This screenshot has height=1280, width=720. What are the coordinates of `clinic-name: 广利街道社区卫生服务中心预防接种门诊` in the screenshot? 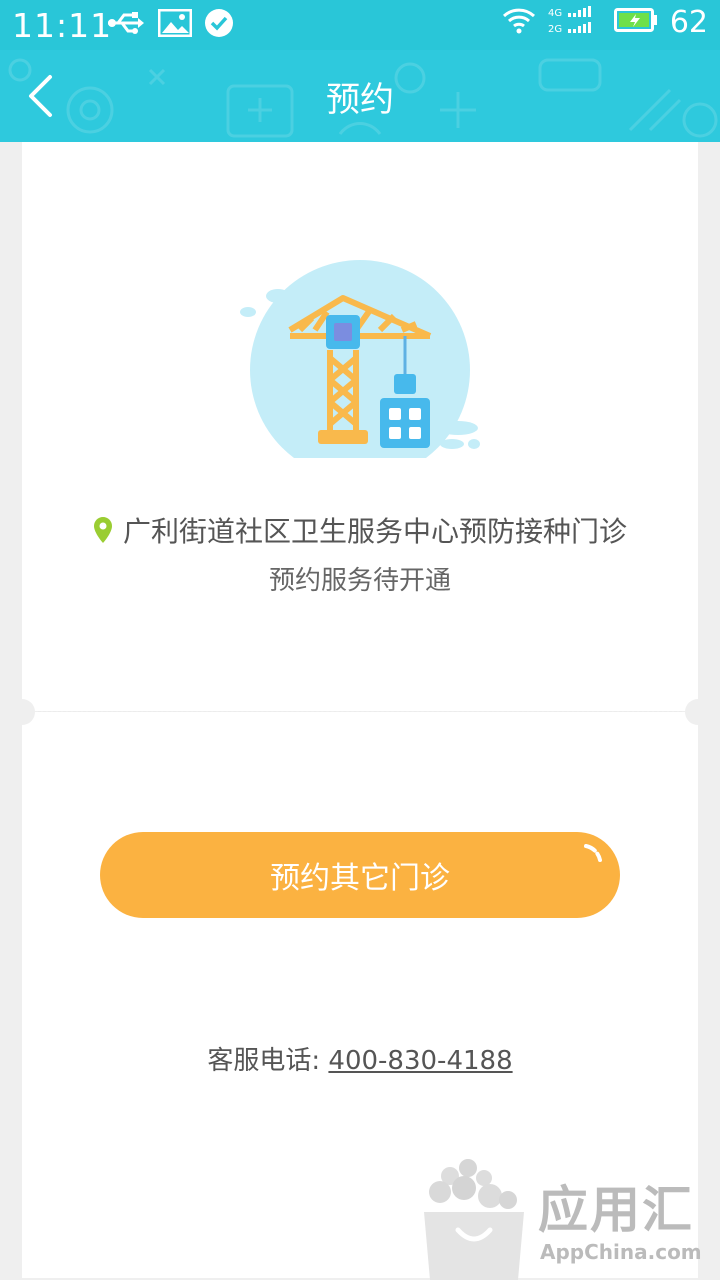 It's located at (374, 531).